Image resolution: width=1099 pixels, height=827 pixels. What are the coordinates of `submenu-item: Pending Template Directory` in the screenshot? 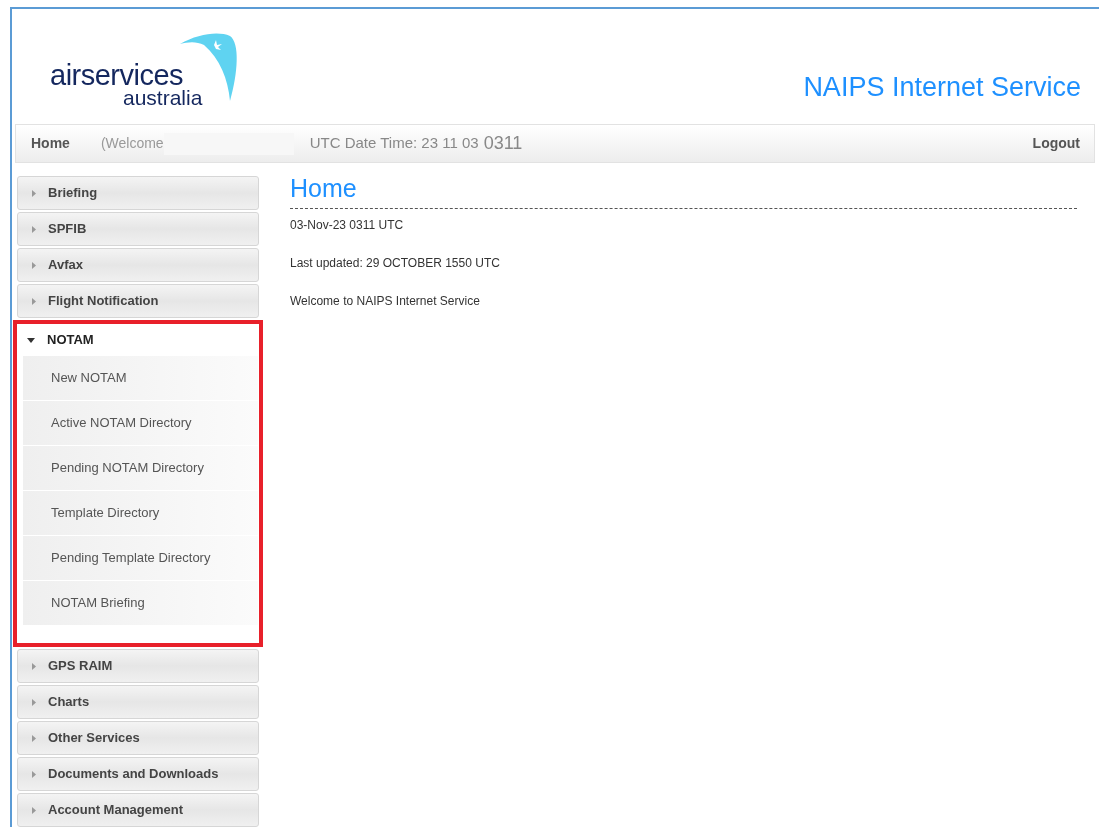 It's located at (140, 558).